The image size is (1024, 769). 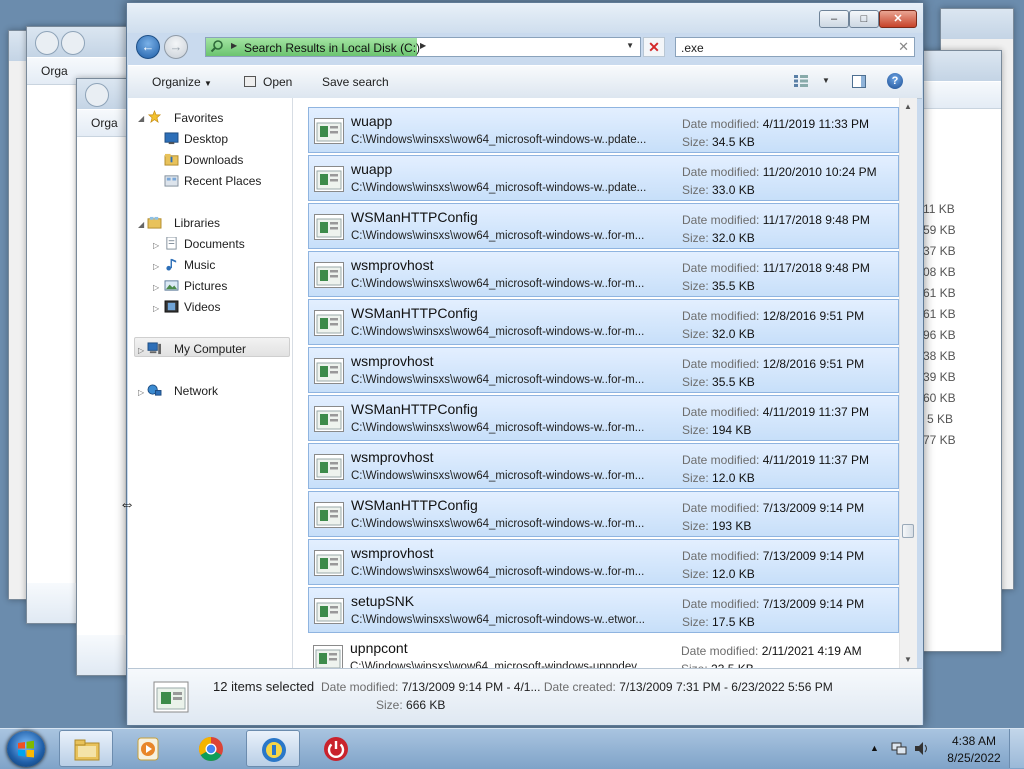 I want to click on date-modified-value: 12/8/2016 9:51 PM, so click(x=813, y=316).